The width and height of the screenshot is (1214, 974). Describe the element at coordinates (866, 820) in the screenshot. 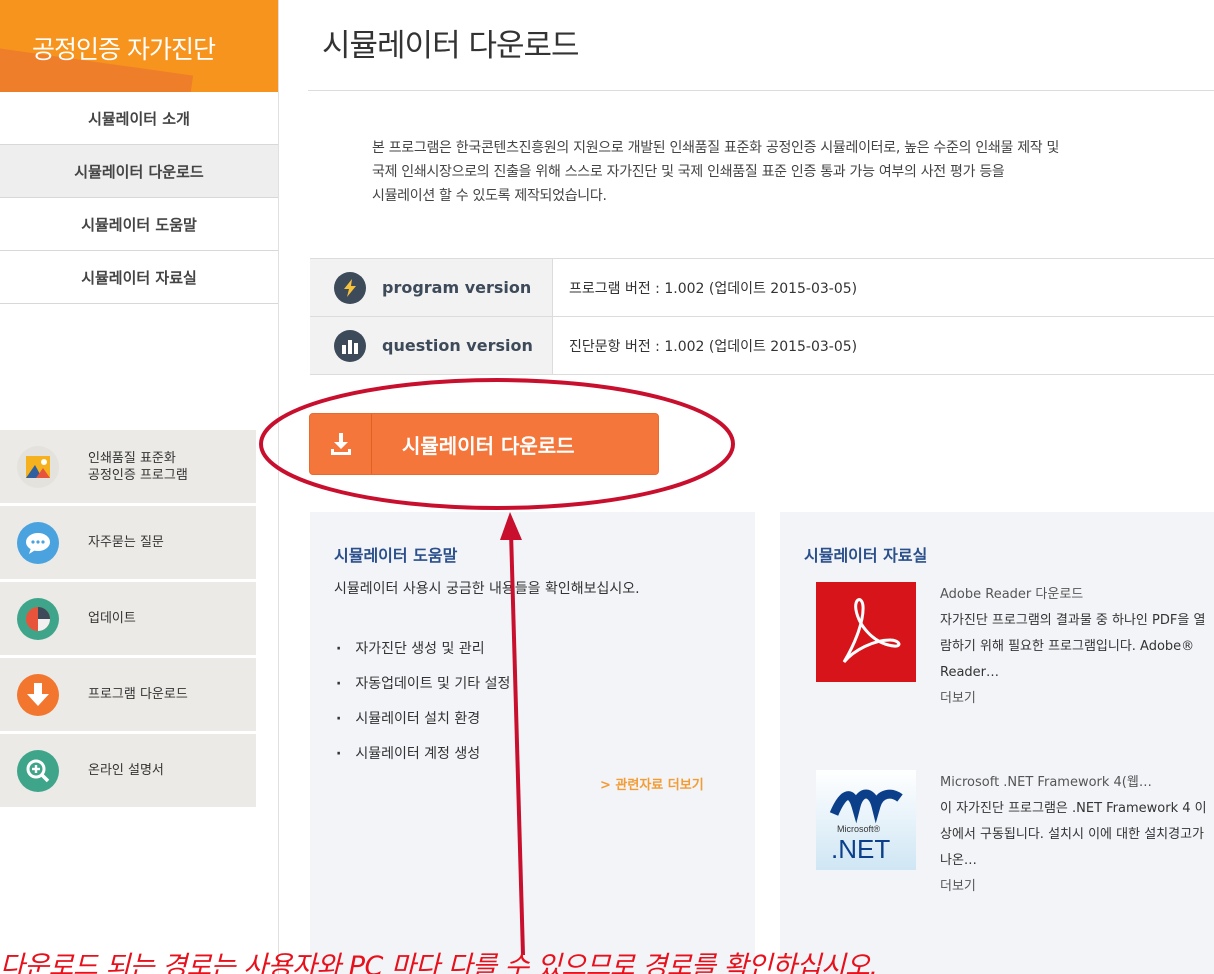

I see `dotnet-logo: Microsoft® .NET` at that location.